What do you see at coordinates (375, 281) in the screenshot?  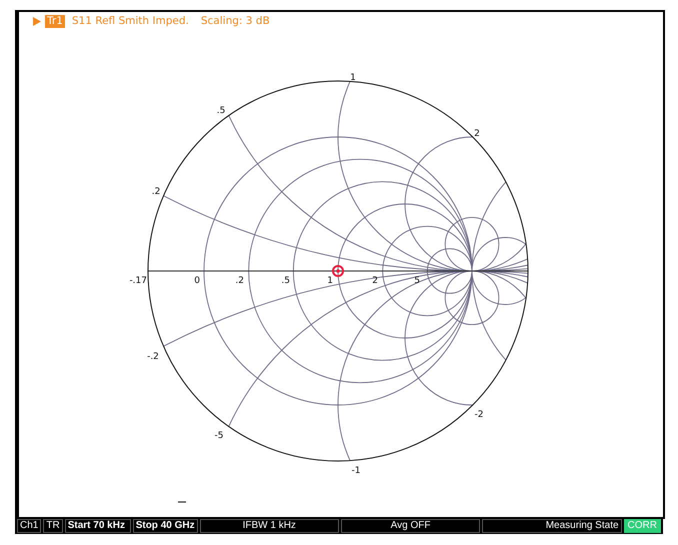 I see `resistance-label: 2` at bounding box center [375, 281].